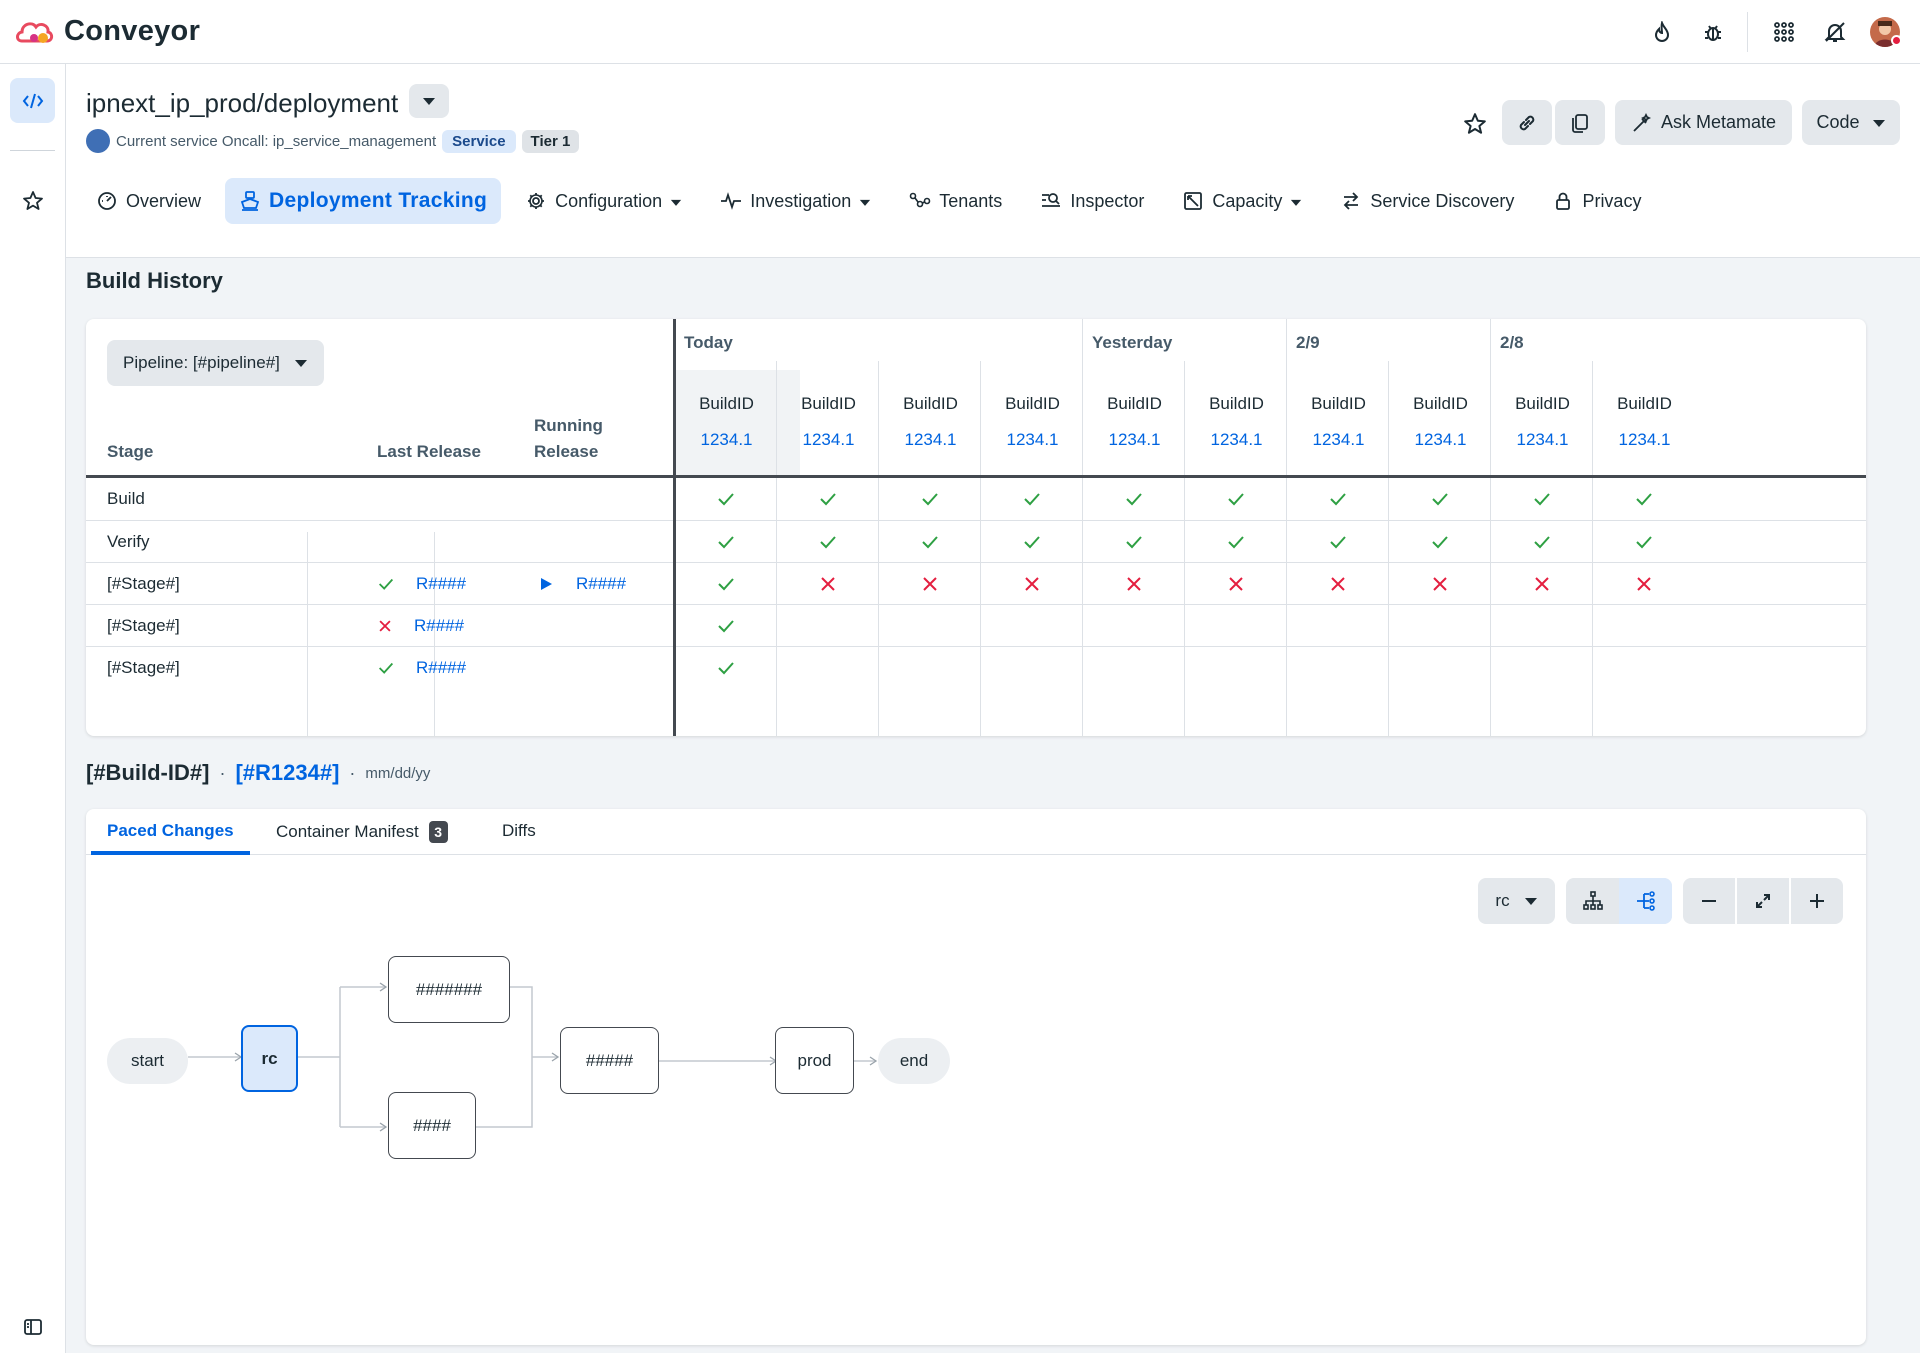 This screenshot has height=1353, width=1920. Describe the element at coordinates (795, 201) in the screenshot. I see `tab-investigation: Investigation` at that location.